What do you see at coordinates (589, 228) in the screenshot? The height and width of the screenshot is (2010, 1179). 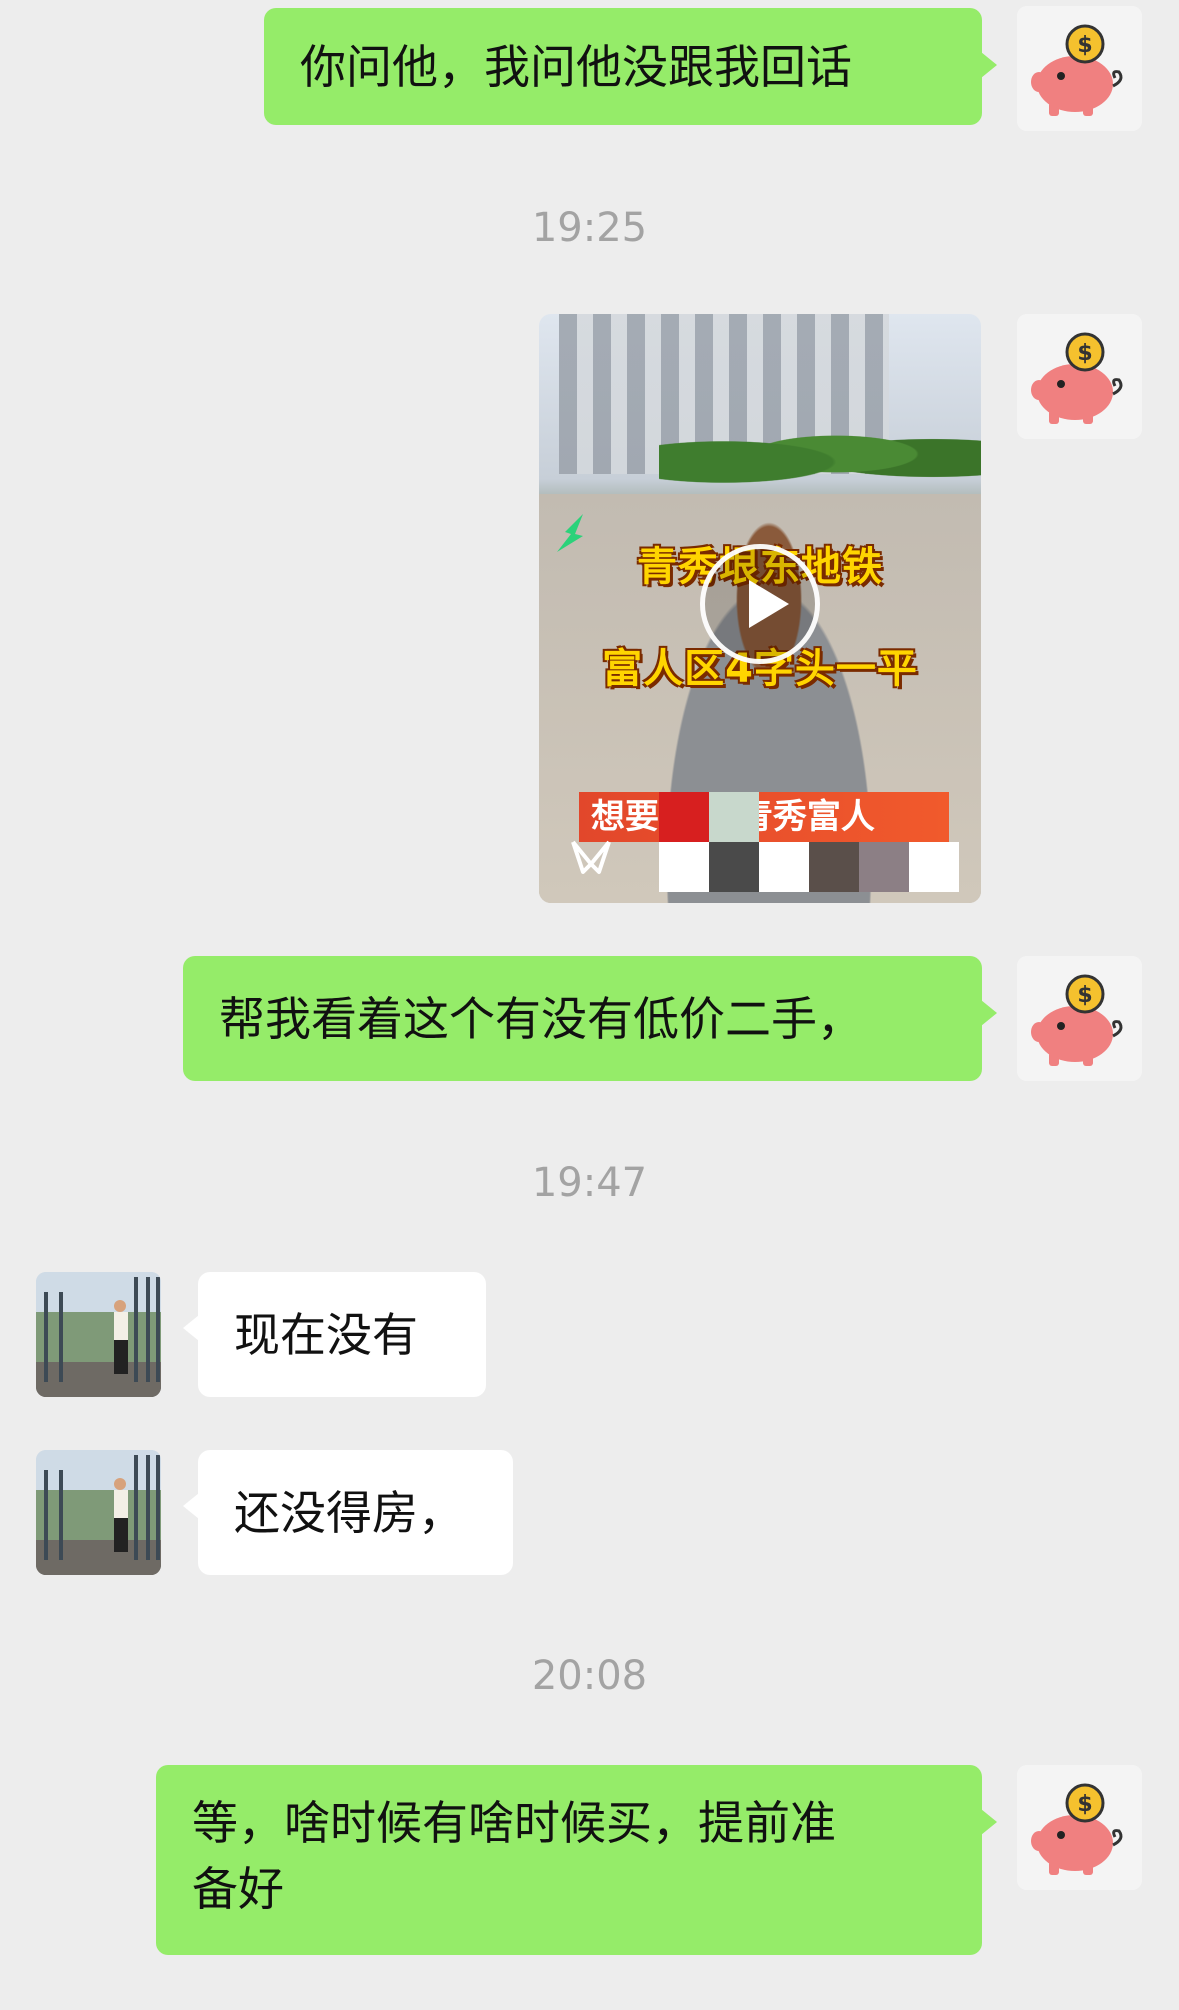 I see `timestamp: 19:25` at bounding box center [589, 228].